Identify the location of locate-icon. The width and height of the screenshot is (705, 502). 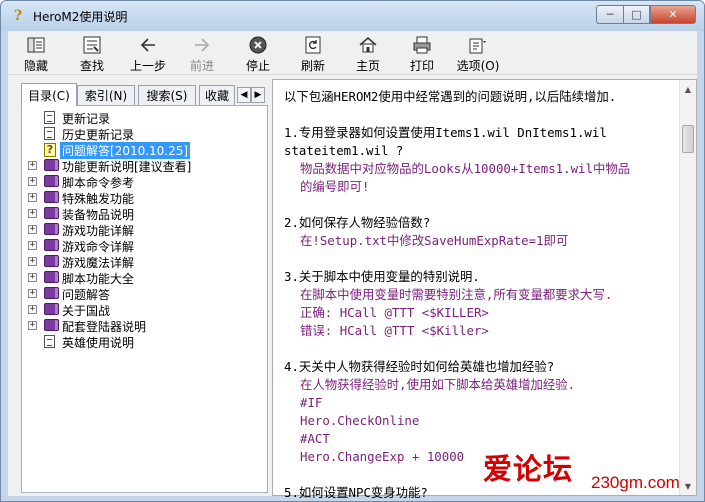
(92, 45).